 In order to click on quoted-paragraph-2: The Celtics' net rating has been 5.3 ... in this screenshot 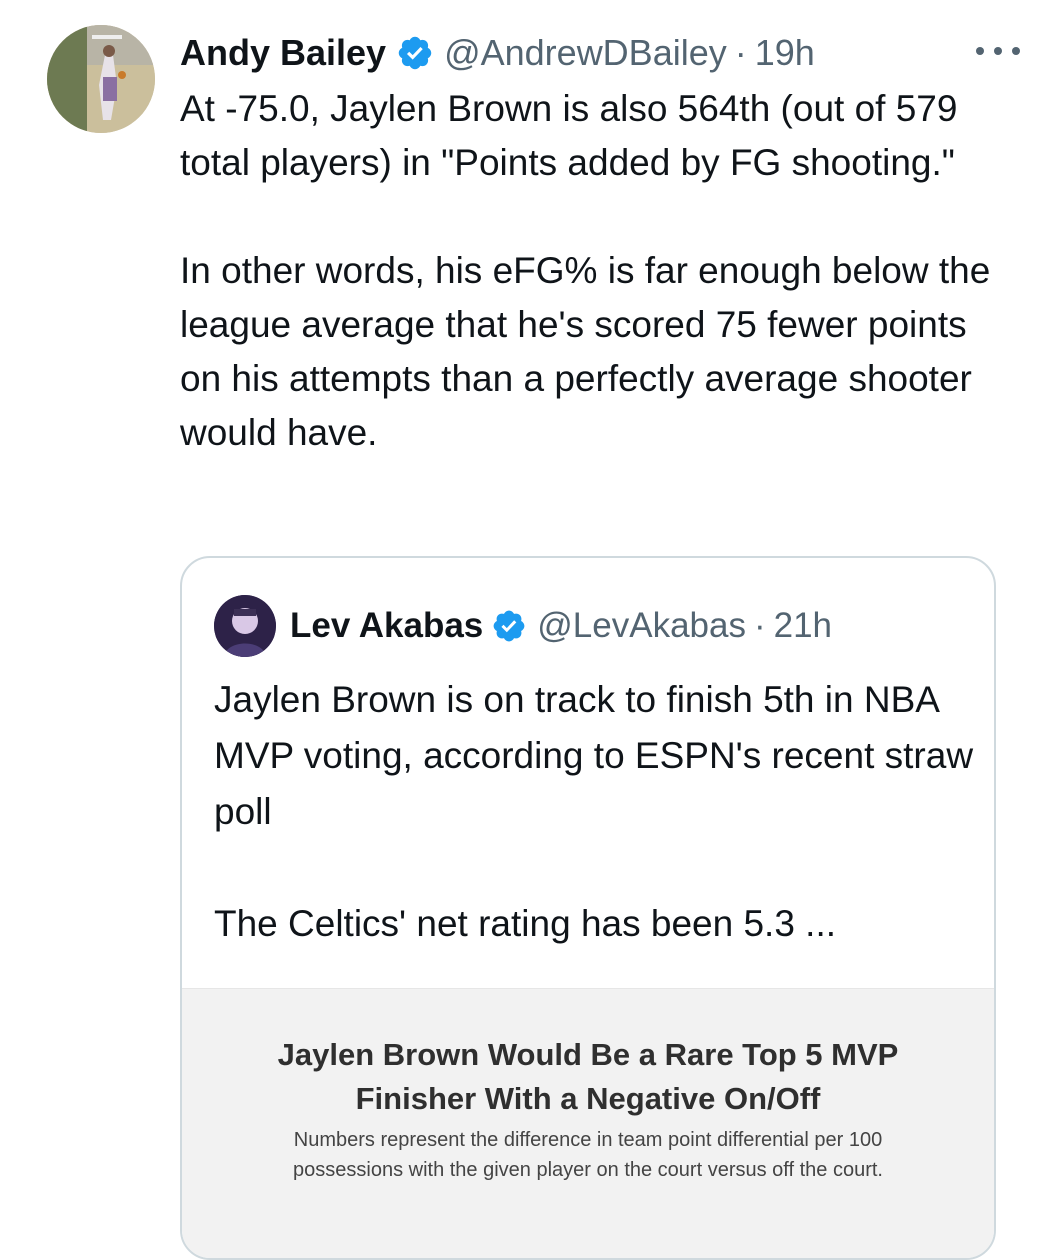, I will do `click(525, 923)`.